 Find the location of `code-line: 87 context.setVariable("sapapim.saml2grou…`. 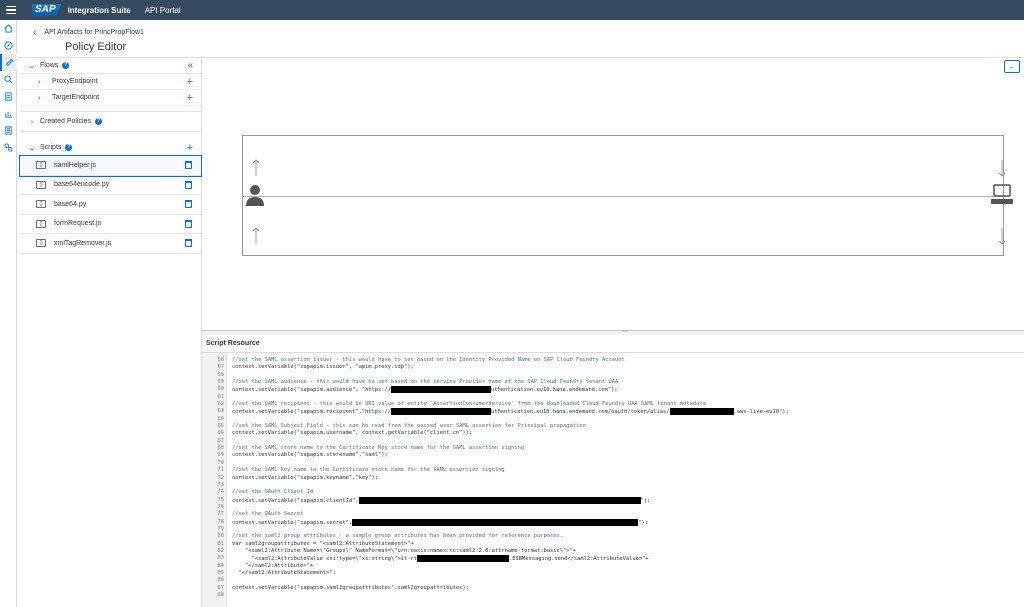

code-line: 87 context.setVariable("sapapim.saml2grou… is located at coordinates (613, 588).